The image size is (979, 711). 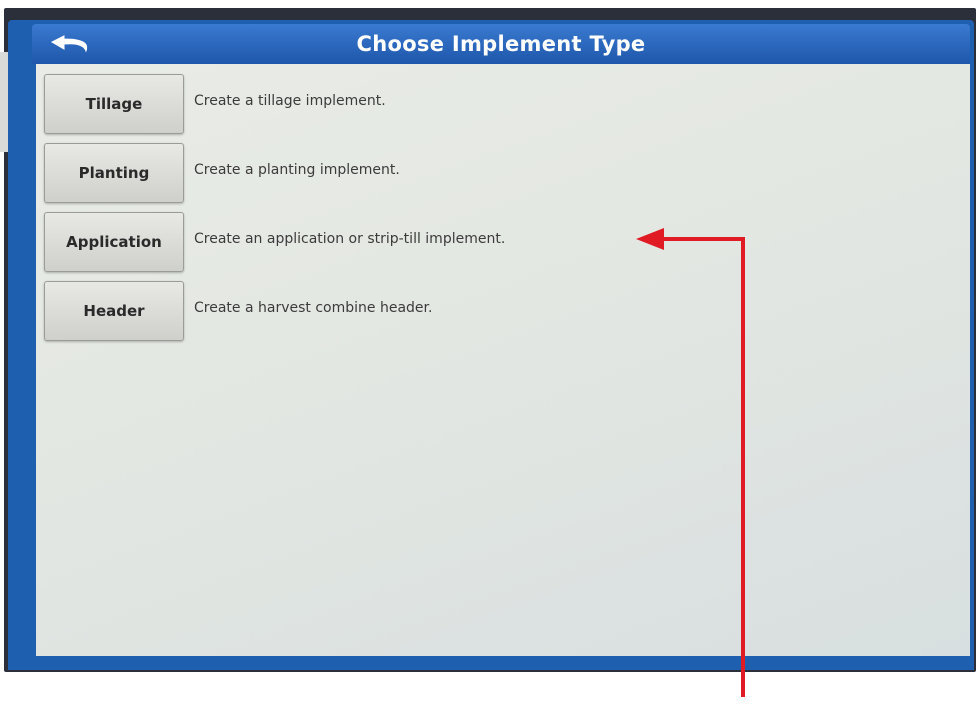 What do you see at coordinates (690, 462) in the screenshot?
I see `red-callout-arrow` at bounding box center [690, 462].